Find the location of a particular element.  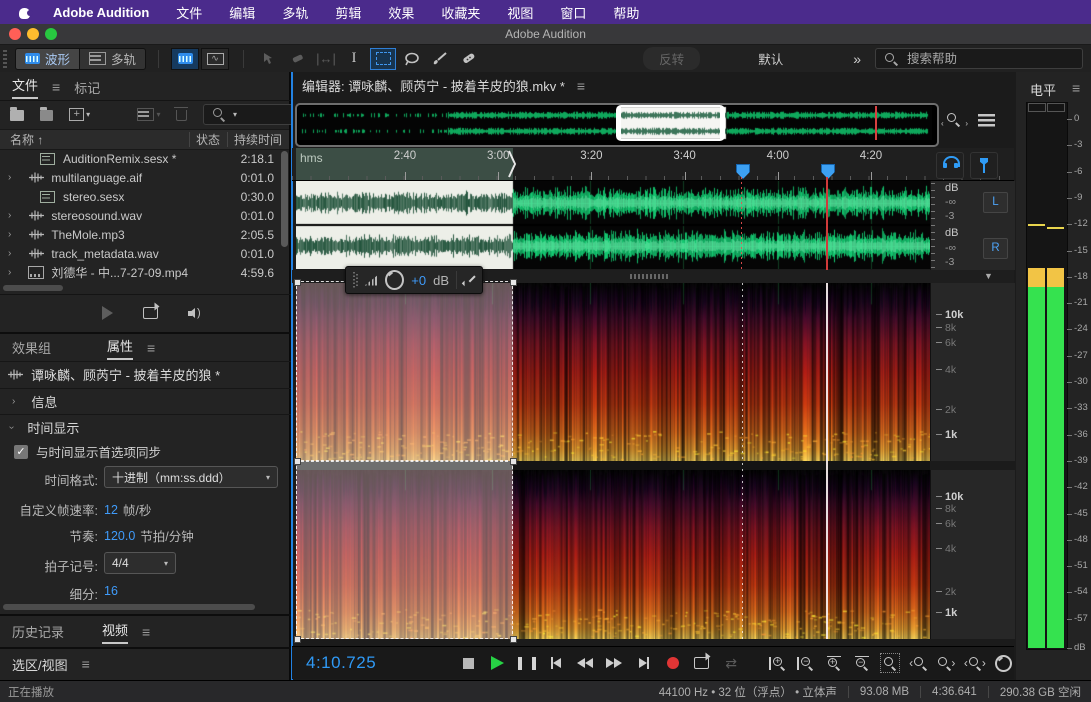

files-search-box: ▾ is located at coordinates (250, 114).